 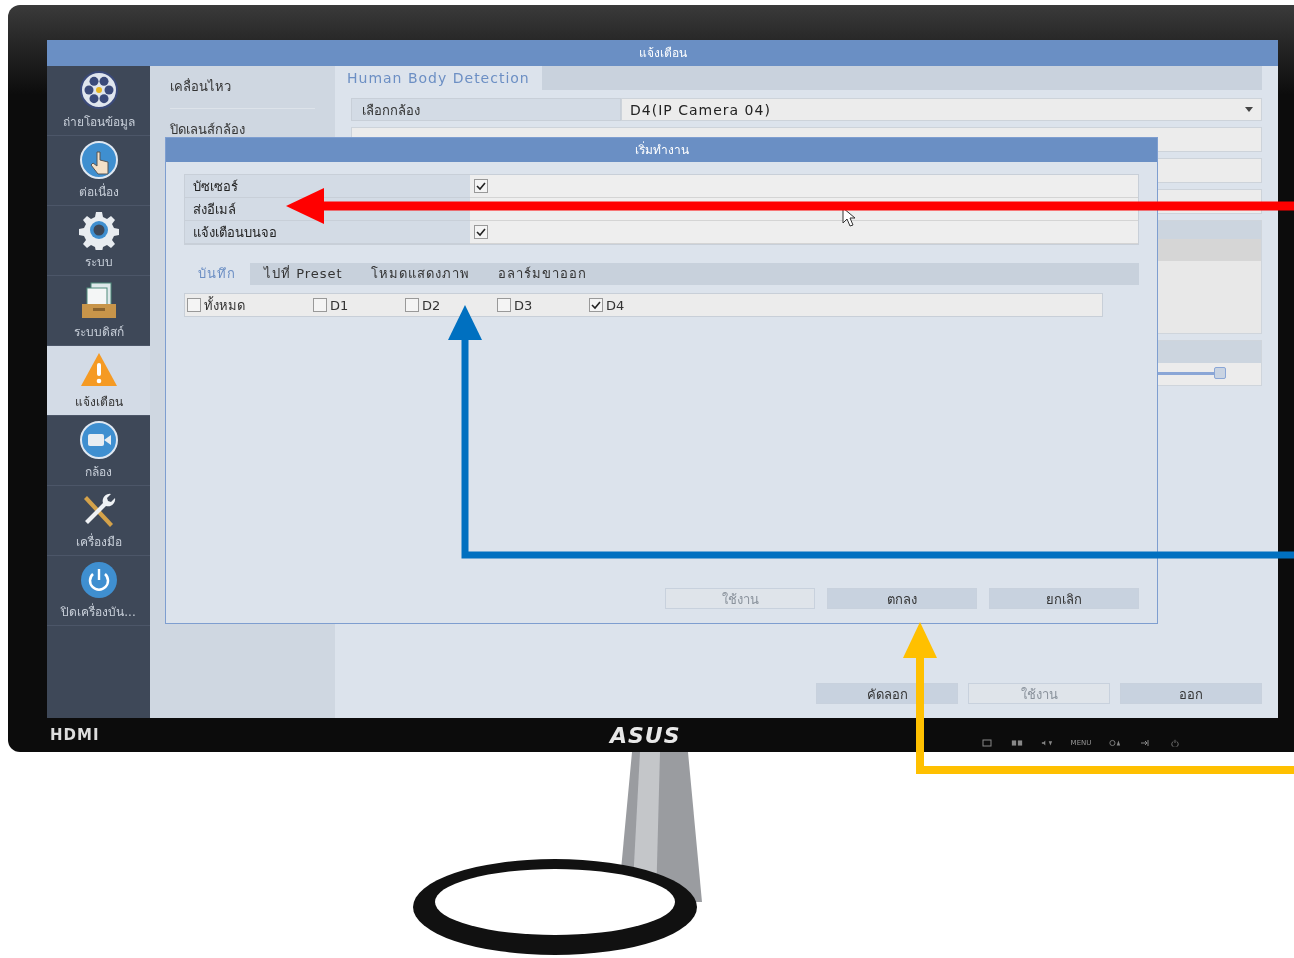 I want to click on tab: โหมดแสดงภาพ, so click(x=420, y=274).